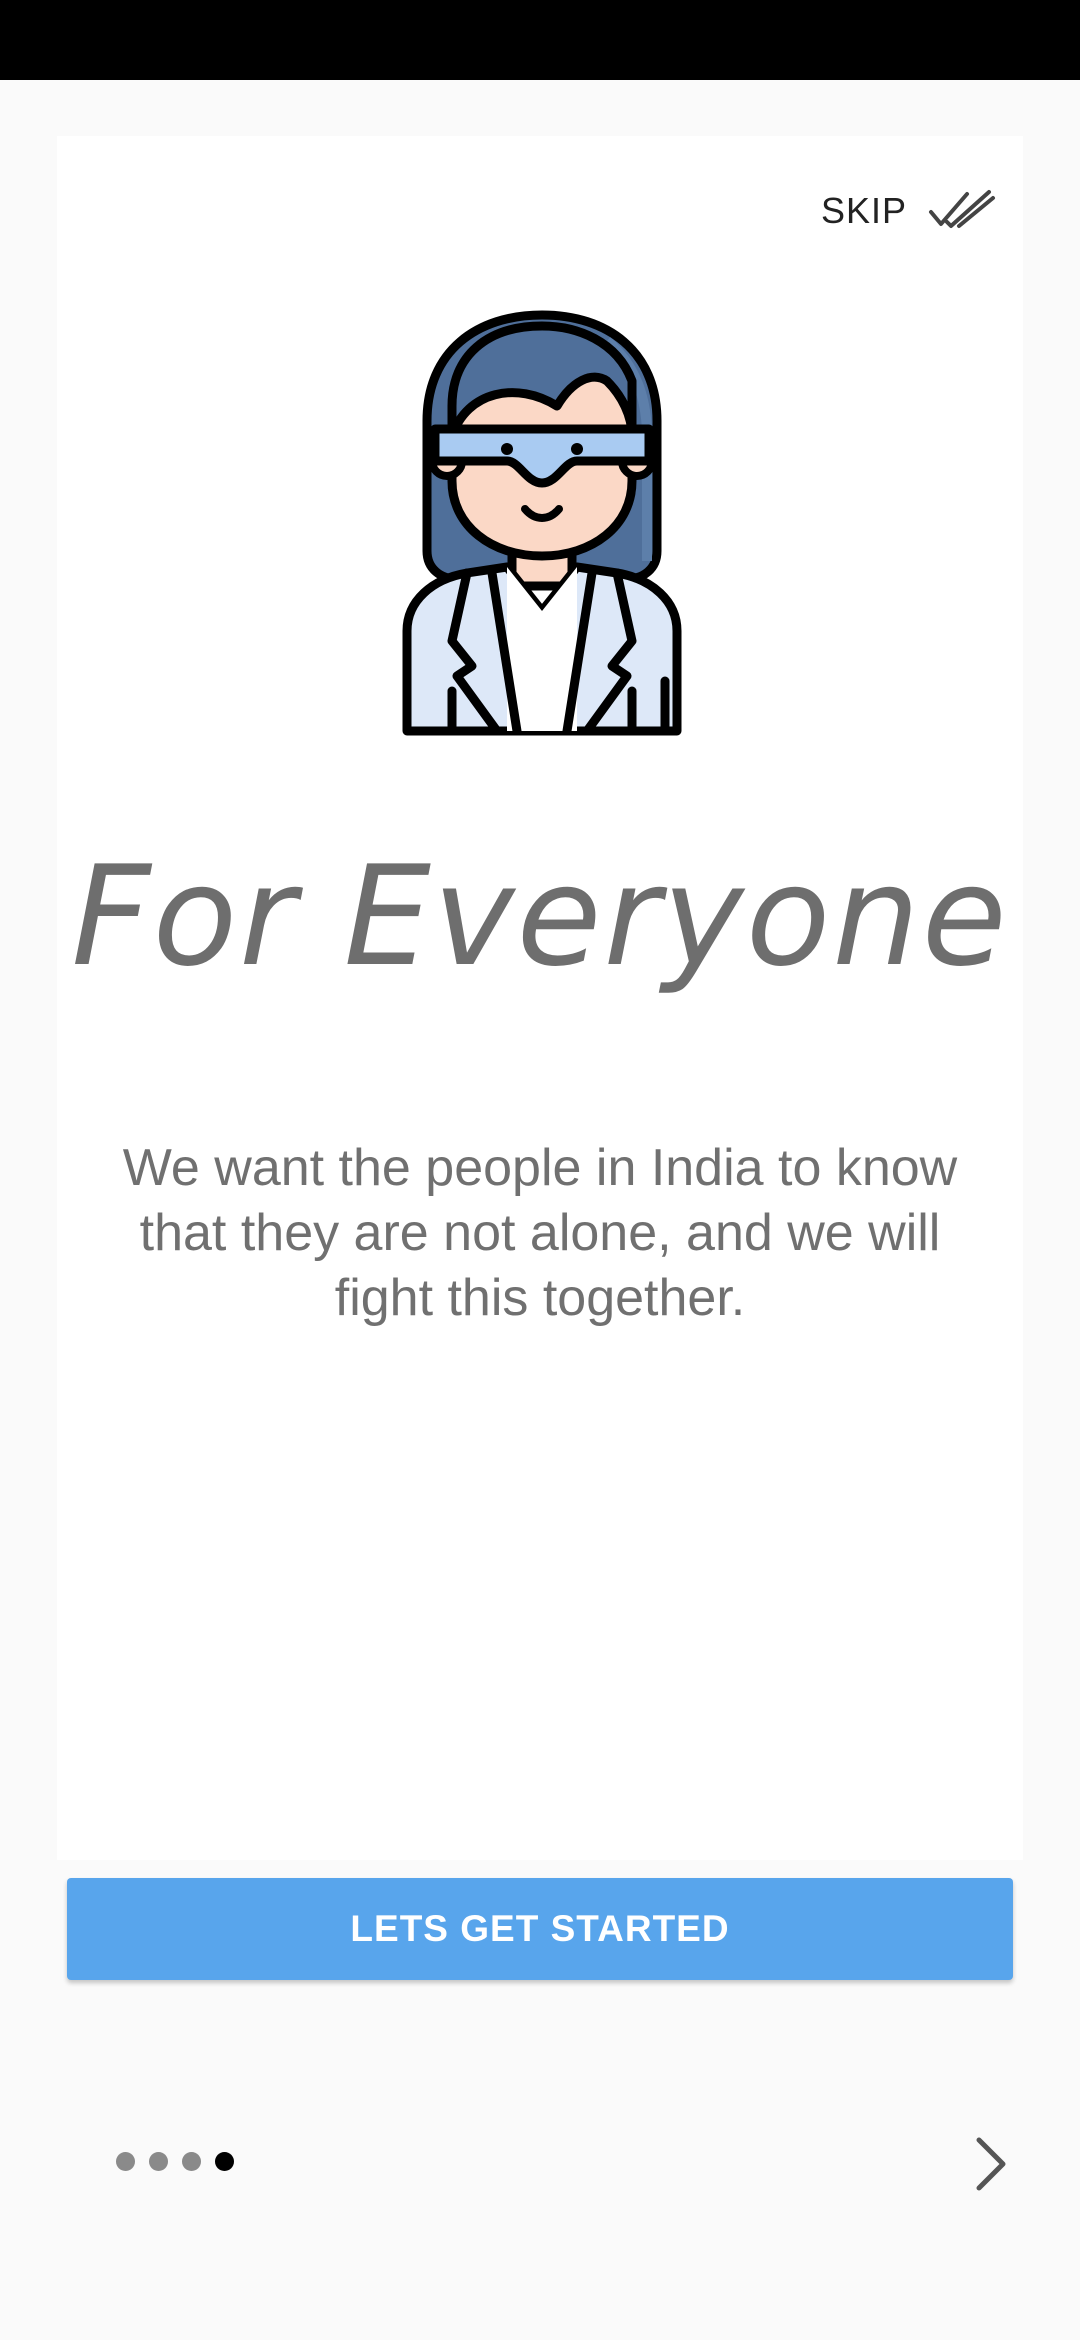 The height and width of the screenshot is (2340, 1080). What do you see at coordinates (540, 1929) in the screenshot?
I see `get-started-button: LETS GET STARTED` at bounding box center [540, 1929].